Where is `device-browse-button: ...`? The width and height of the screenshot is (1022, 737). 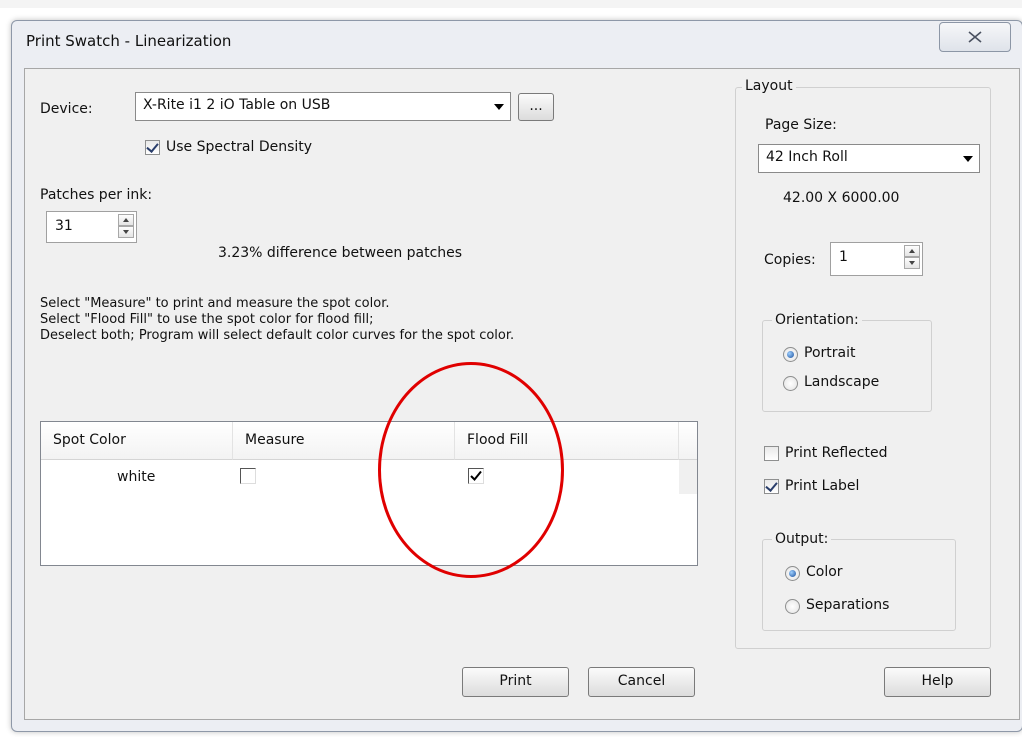 device-browse-button: ... is located at coordinates (536, 107).